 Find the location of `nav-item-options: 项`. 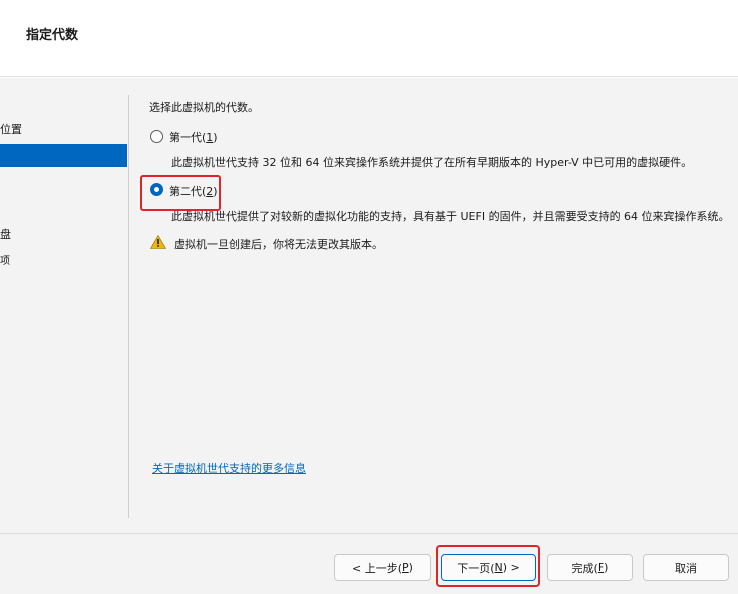

nav-item-options: 项 is located at coordinates (5, 259).